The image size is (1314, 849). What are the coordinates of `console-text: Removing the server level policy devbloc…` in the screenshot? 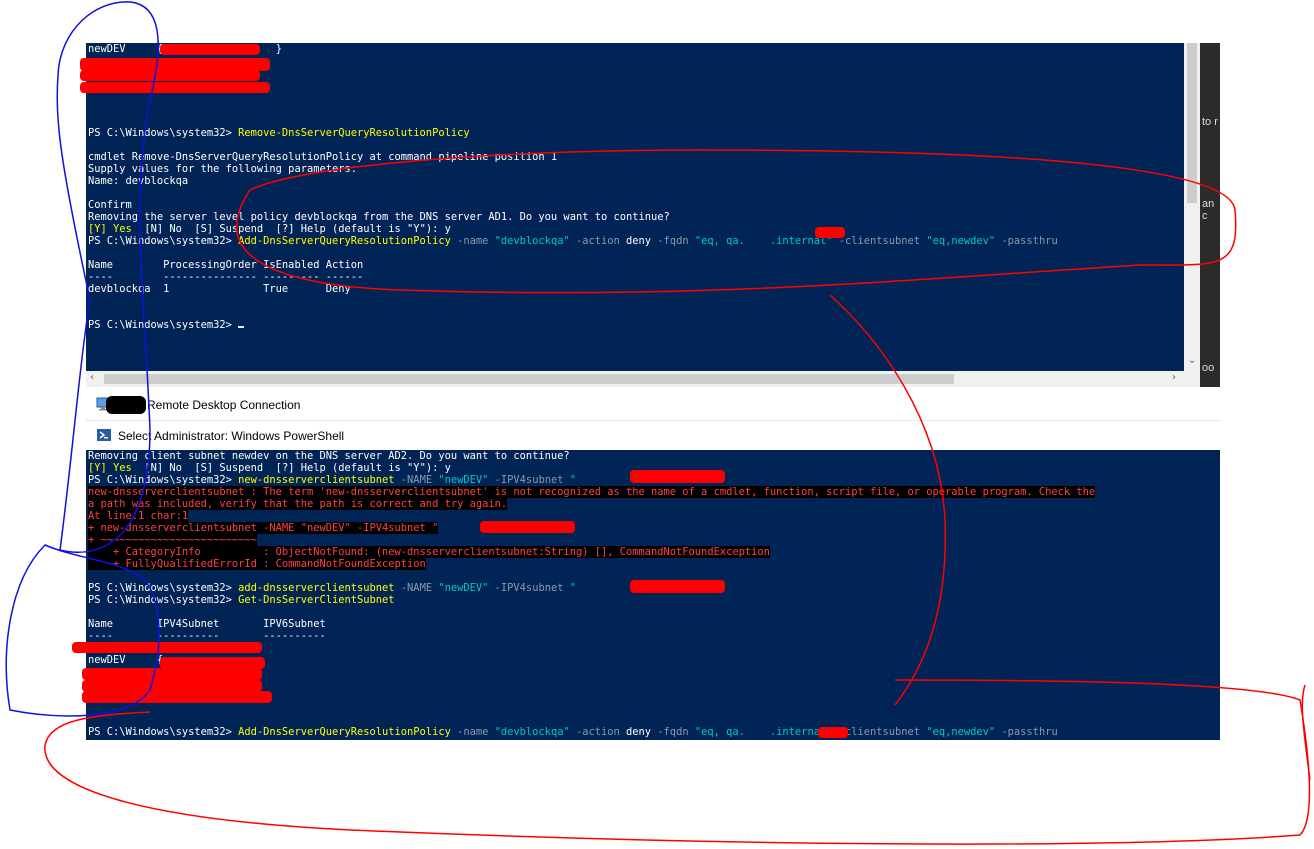 It's located at (379, 217).